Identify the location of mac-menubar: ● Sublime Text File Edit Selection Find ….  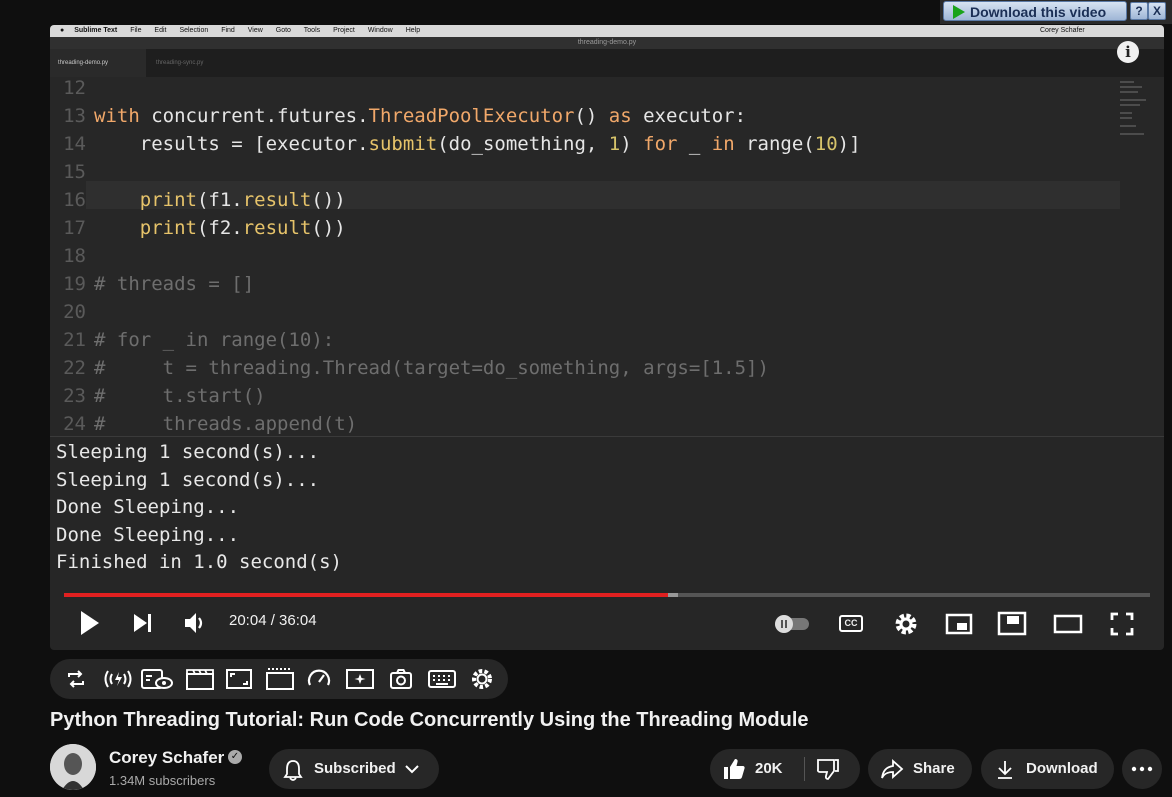
(607, 31).